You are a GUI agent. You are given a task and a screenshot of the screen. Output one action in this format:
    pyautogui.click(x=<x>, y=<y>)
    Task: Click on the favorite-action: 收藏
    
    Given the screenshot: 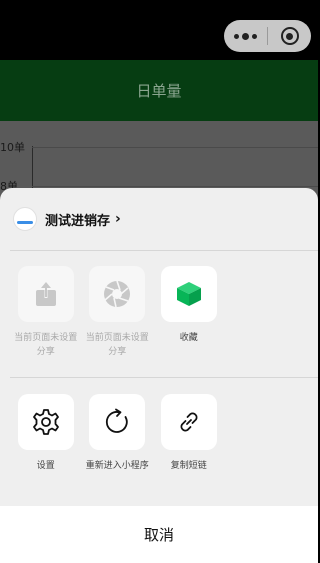 What is the action you would take?
    pyautogui.click(x=189, y=312)
    